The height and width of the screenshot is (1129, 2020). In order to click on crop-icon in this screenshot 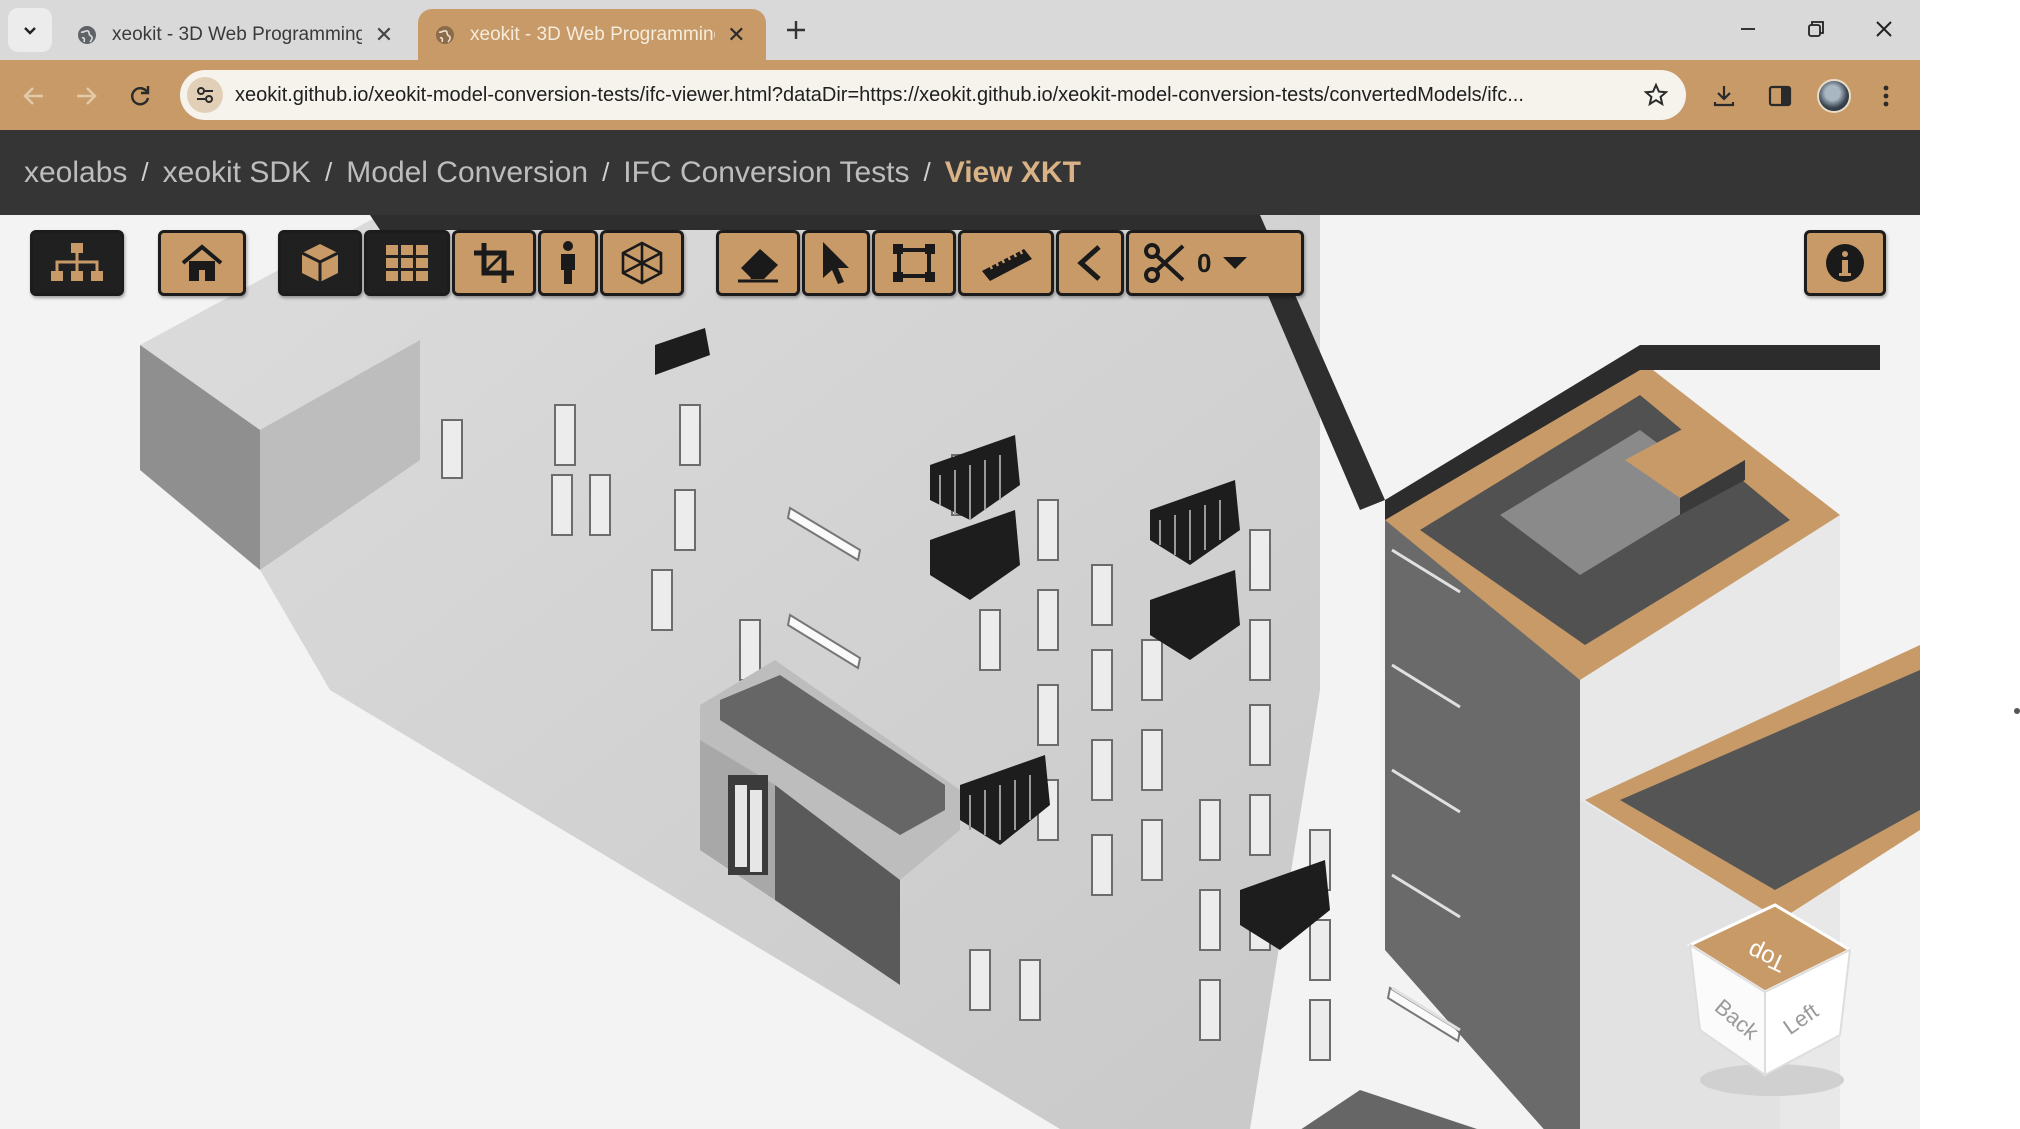, I will do `click(494, 263)`.